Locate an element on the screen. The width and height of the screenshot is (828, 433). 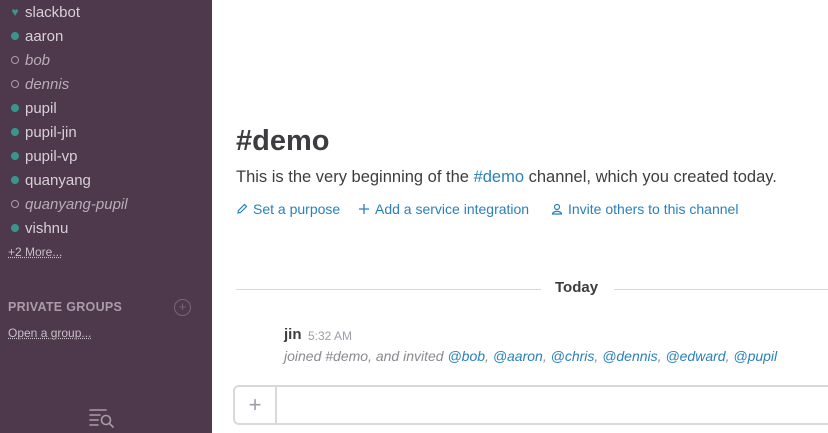
list-search-icon is located at coordinates (101, 418).